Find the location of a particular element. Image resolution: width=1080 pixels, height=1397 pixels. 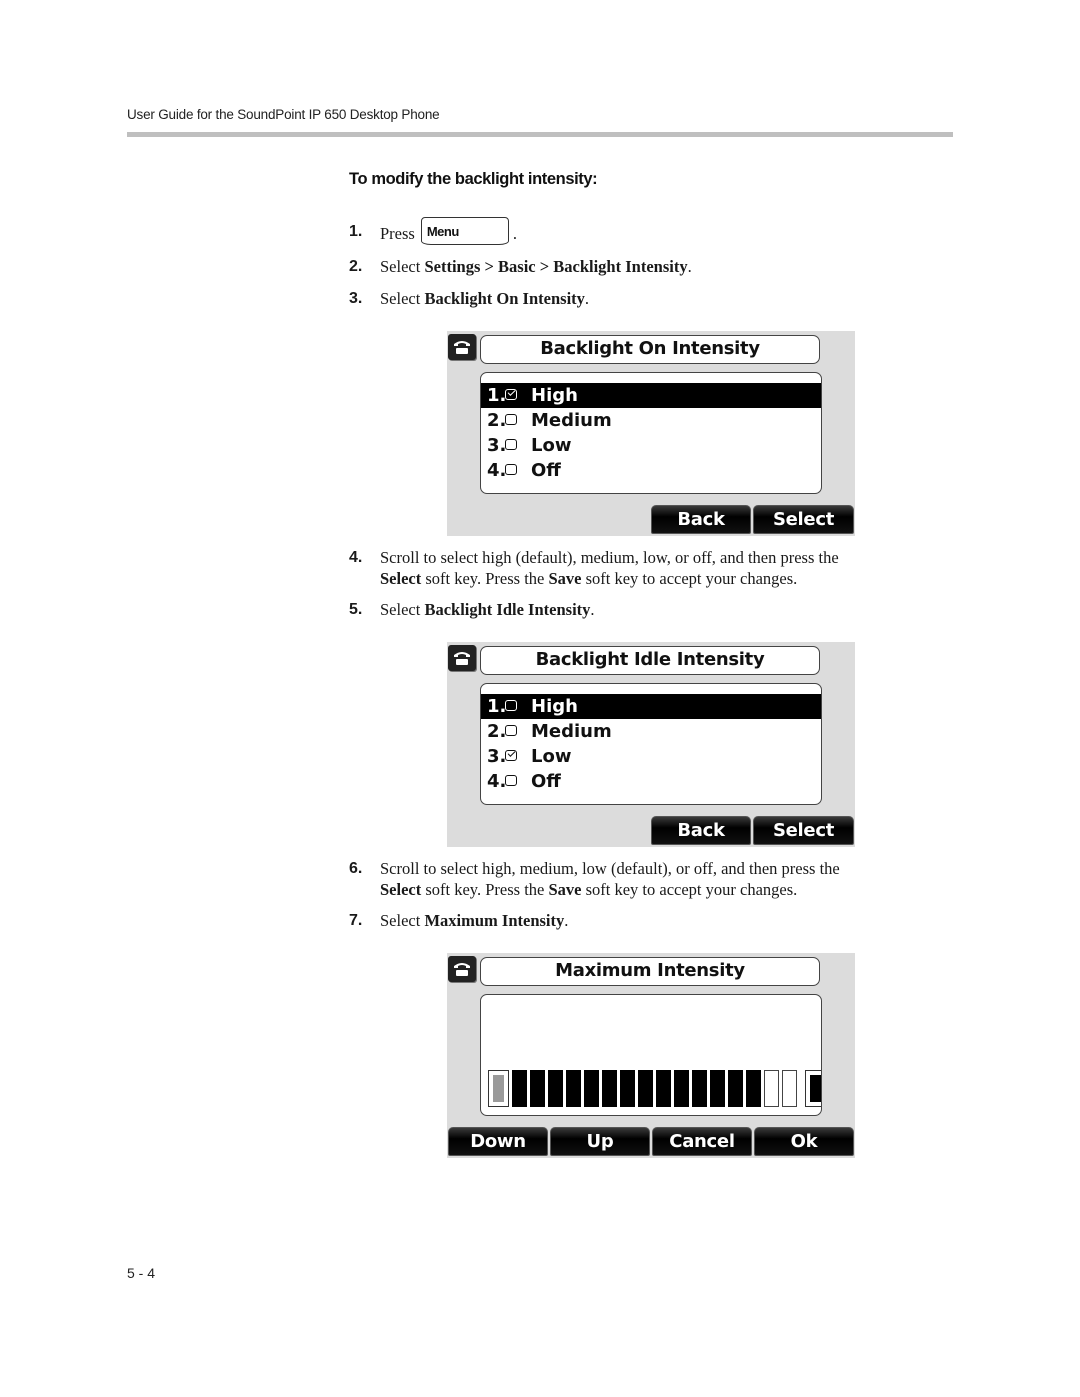

step-3: 3. Select Backlight On Intensity. is located at coordinates (644, 298).